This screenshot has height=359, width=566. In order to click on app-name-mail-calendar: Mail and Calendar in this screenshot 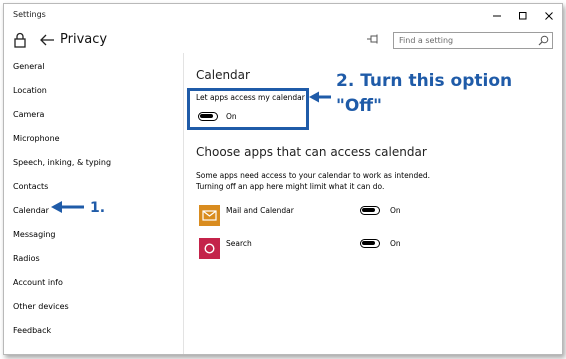, I will do `click(260, 210)`.